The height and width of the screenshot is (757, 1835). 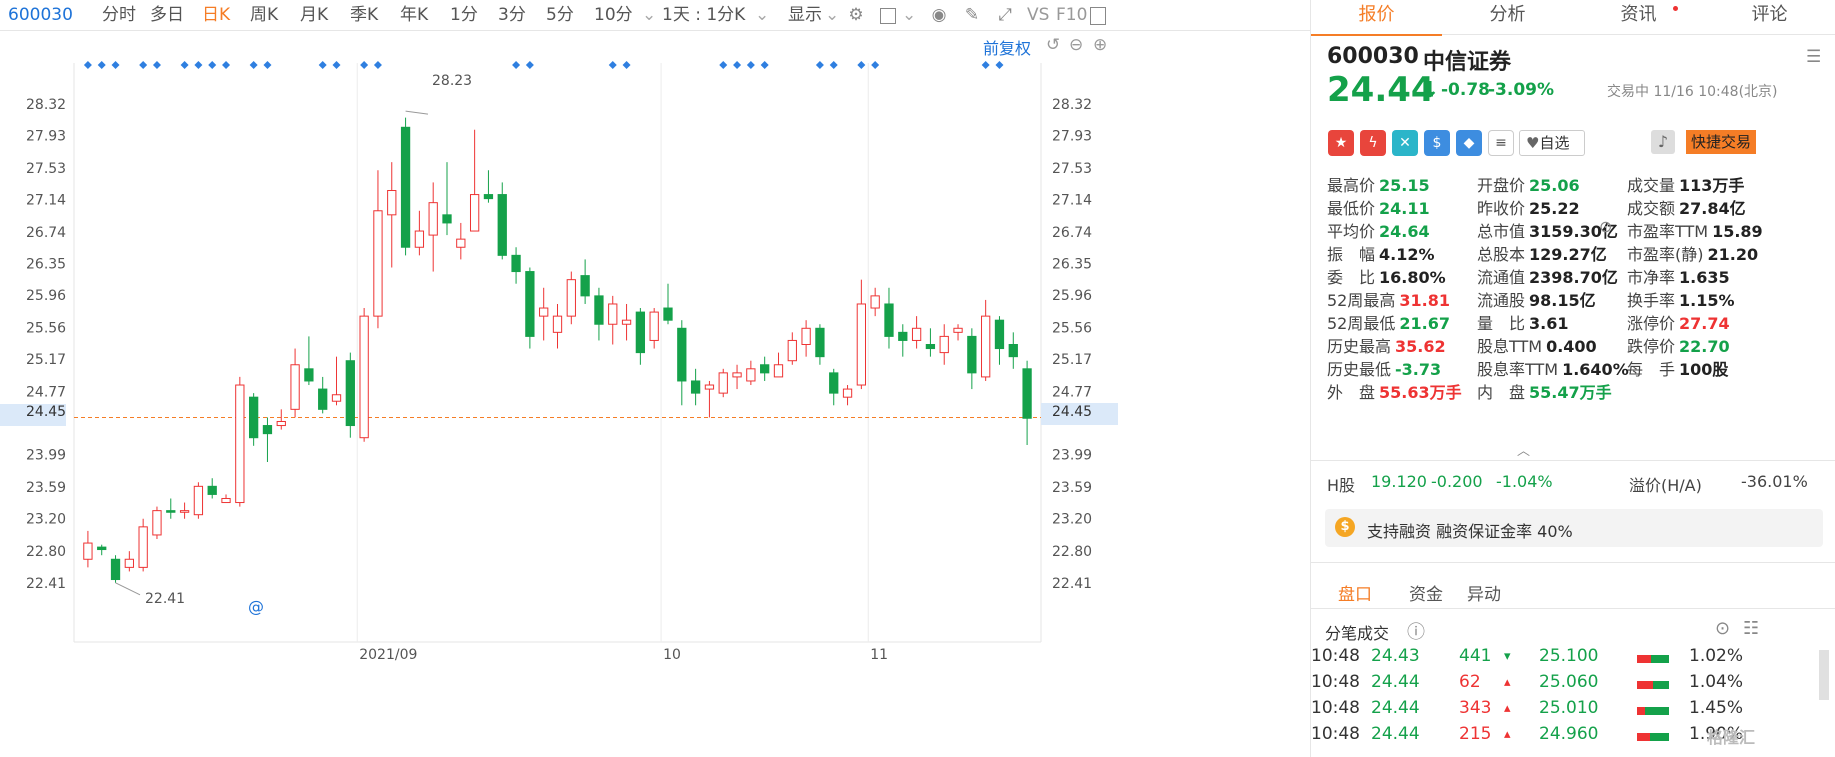 What do you see at coordinates (1653, 711) in the screenshot?
I see `depth-bar` at bounding box center [1653, 711].